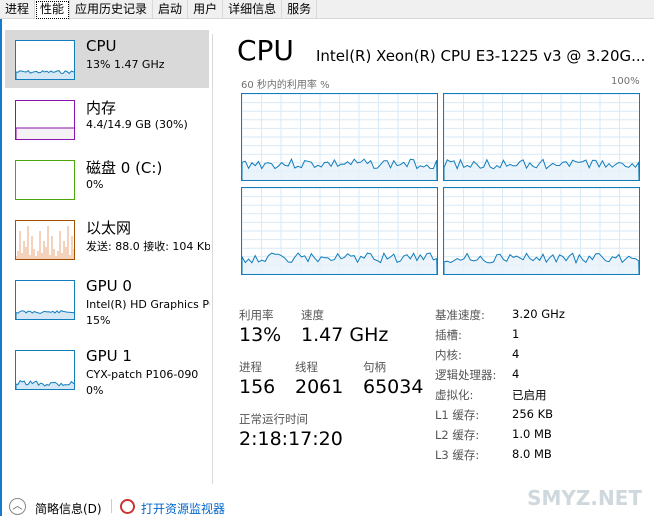 The width and height of the screenshot is (654, 517). Describe the element at coordinates (538, 314) in the screenshot. I see `spec-value: 3.20 GHz` at that location.